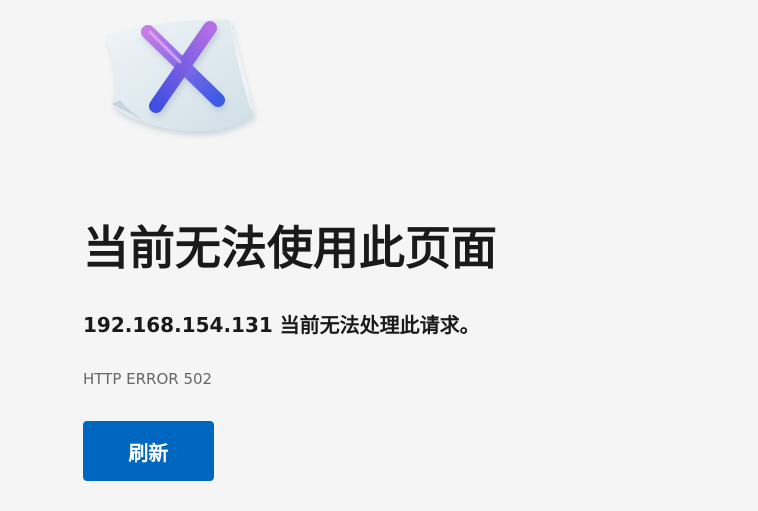  I want to click on paper-x-icon, so click(180, 75).